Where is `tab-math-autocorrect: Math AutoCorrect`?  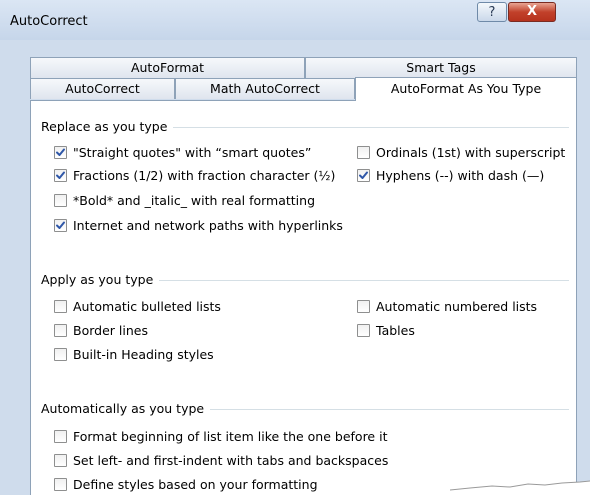 tab-math-autocorrect: Math AutoCorrect is located at coordinates (265, 88).